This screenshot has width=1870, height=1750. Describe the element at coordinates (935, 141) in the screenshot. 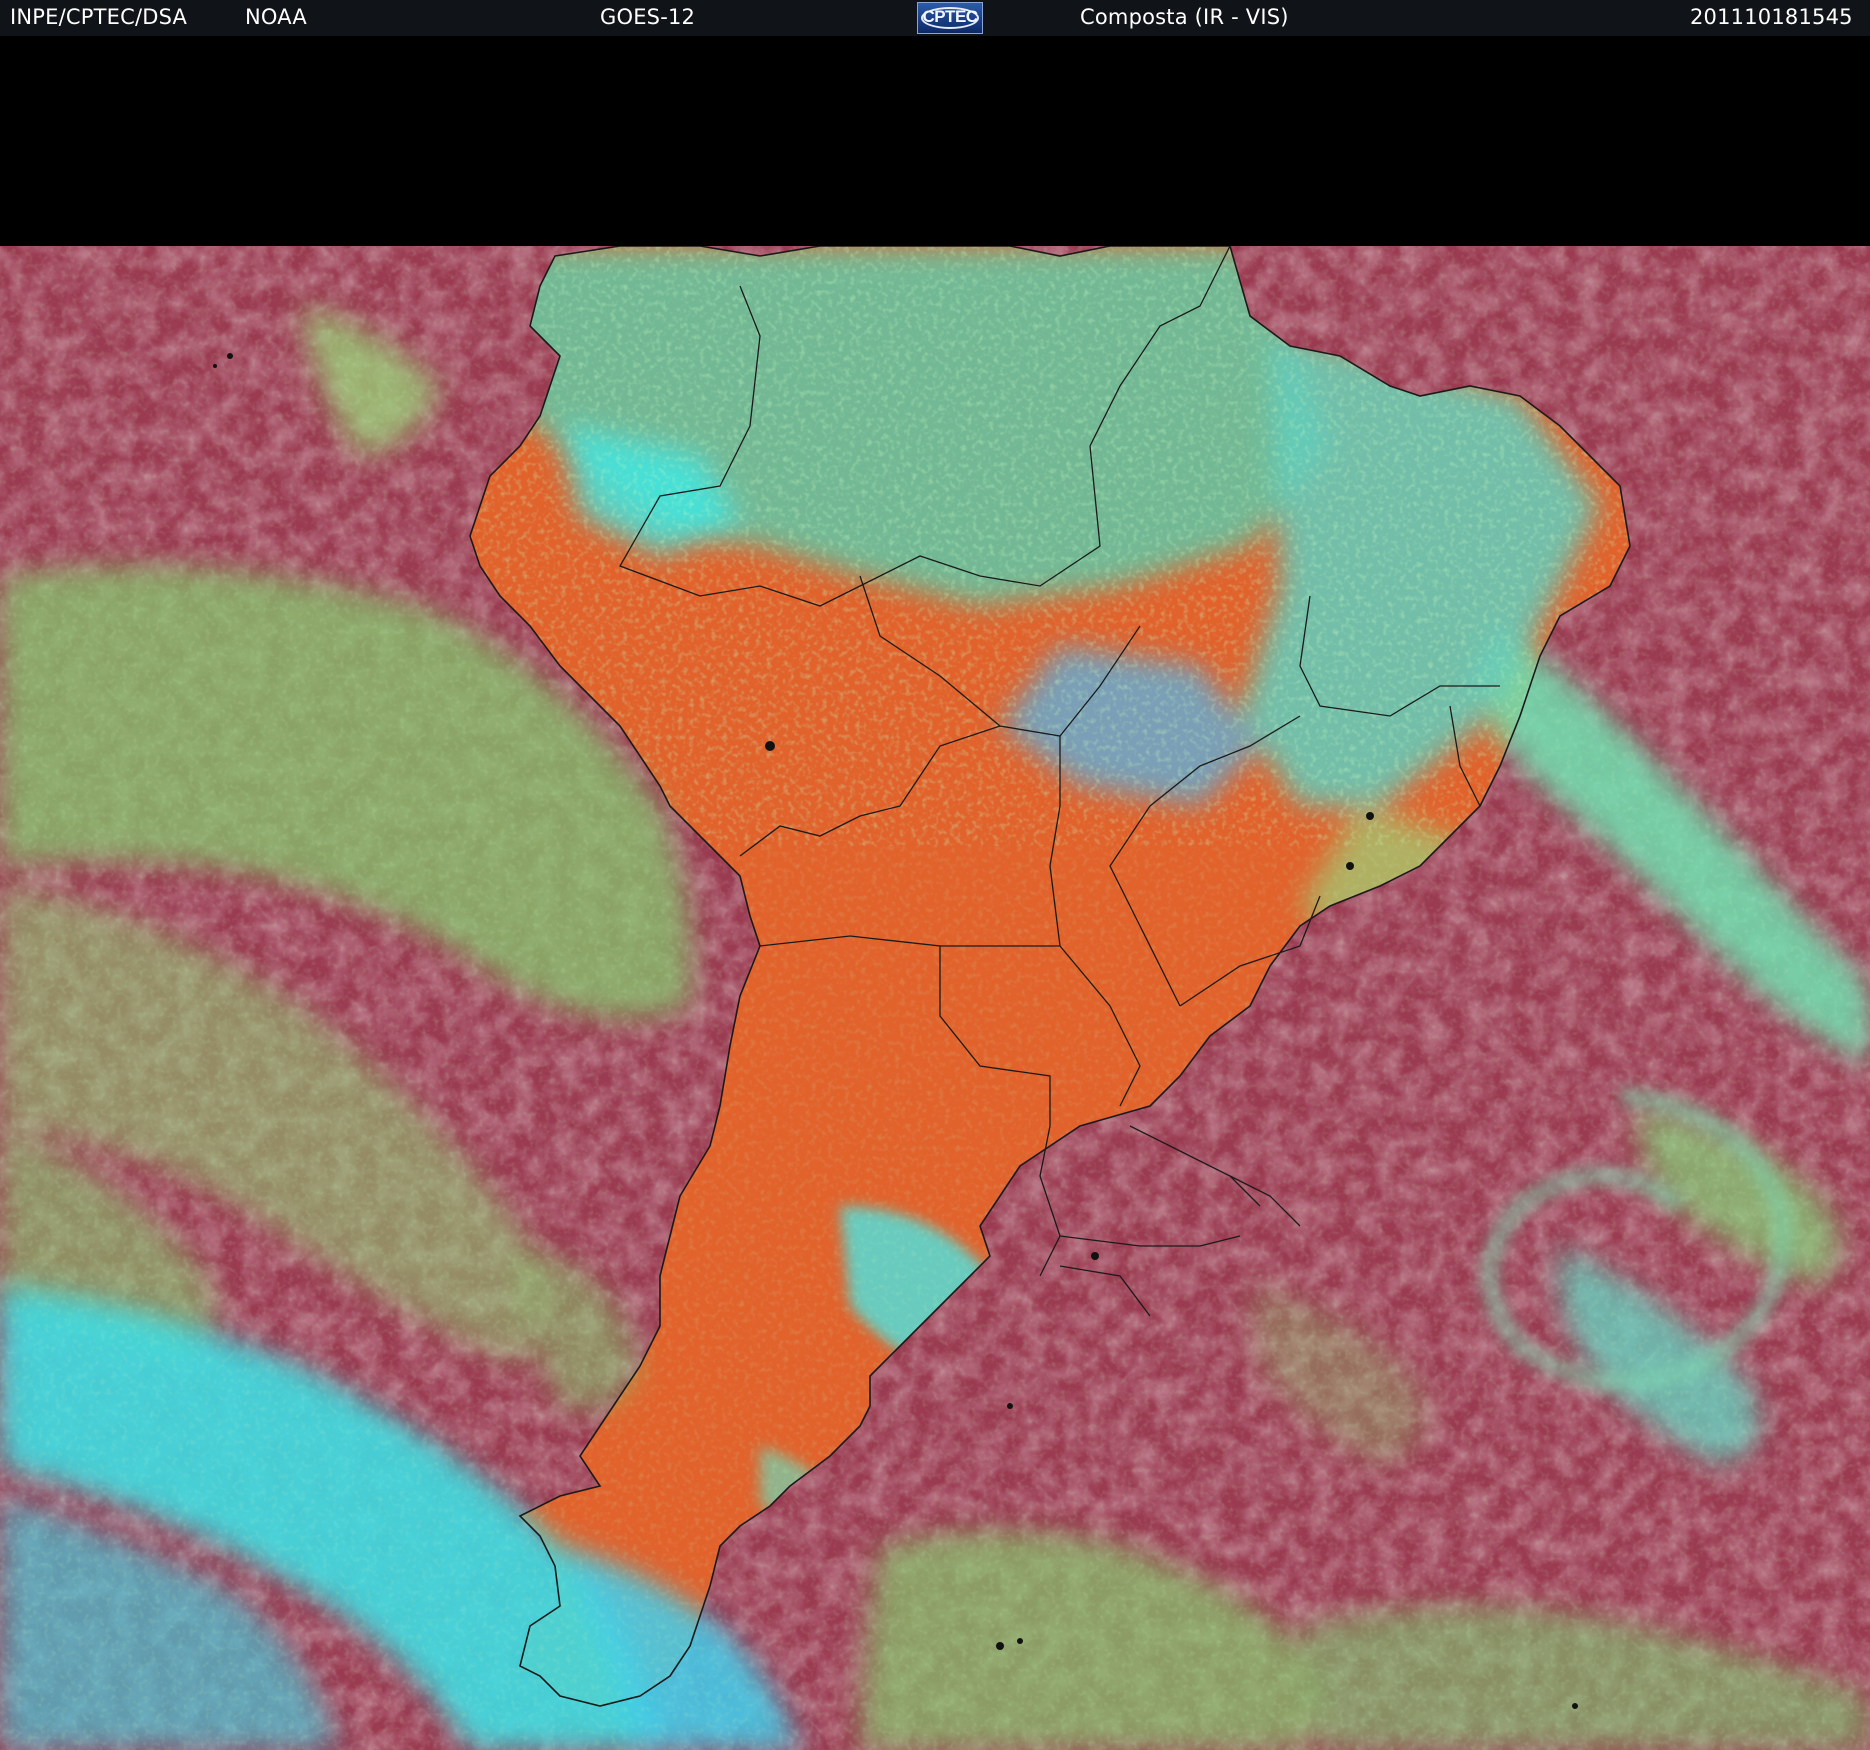

I see `no-data-band` at that location.